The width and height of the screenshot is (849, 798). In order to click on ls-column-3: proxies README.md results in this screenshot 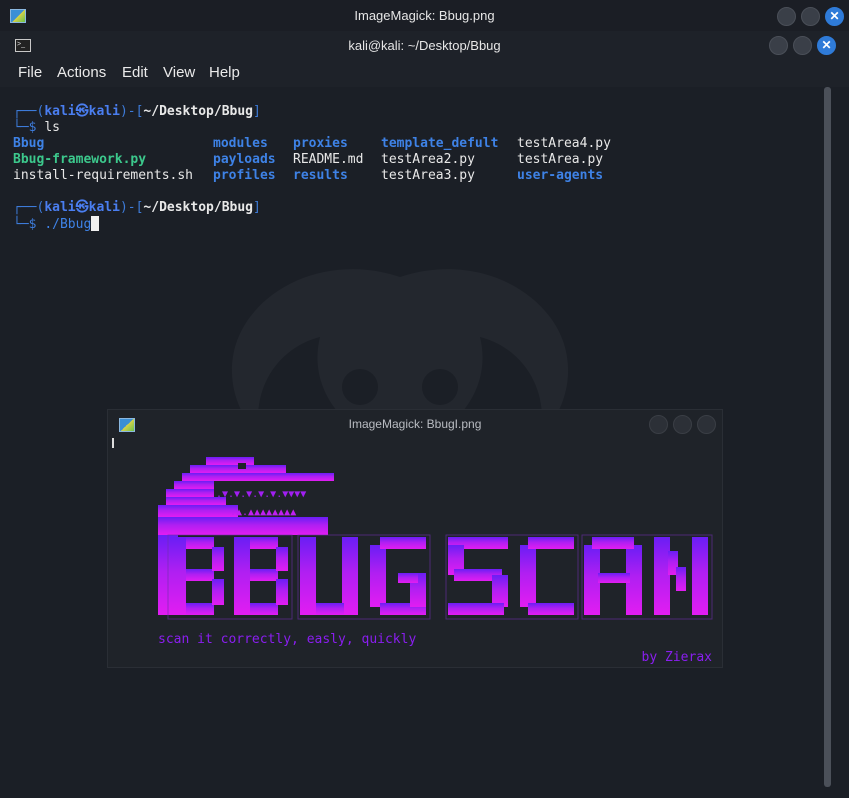, I will do `click(328, 160)`.